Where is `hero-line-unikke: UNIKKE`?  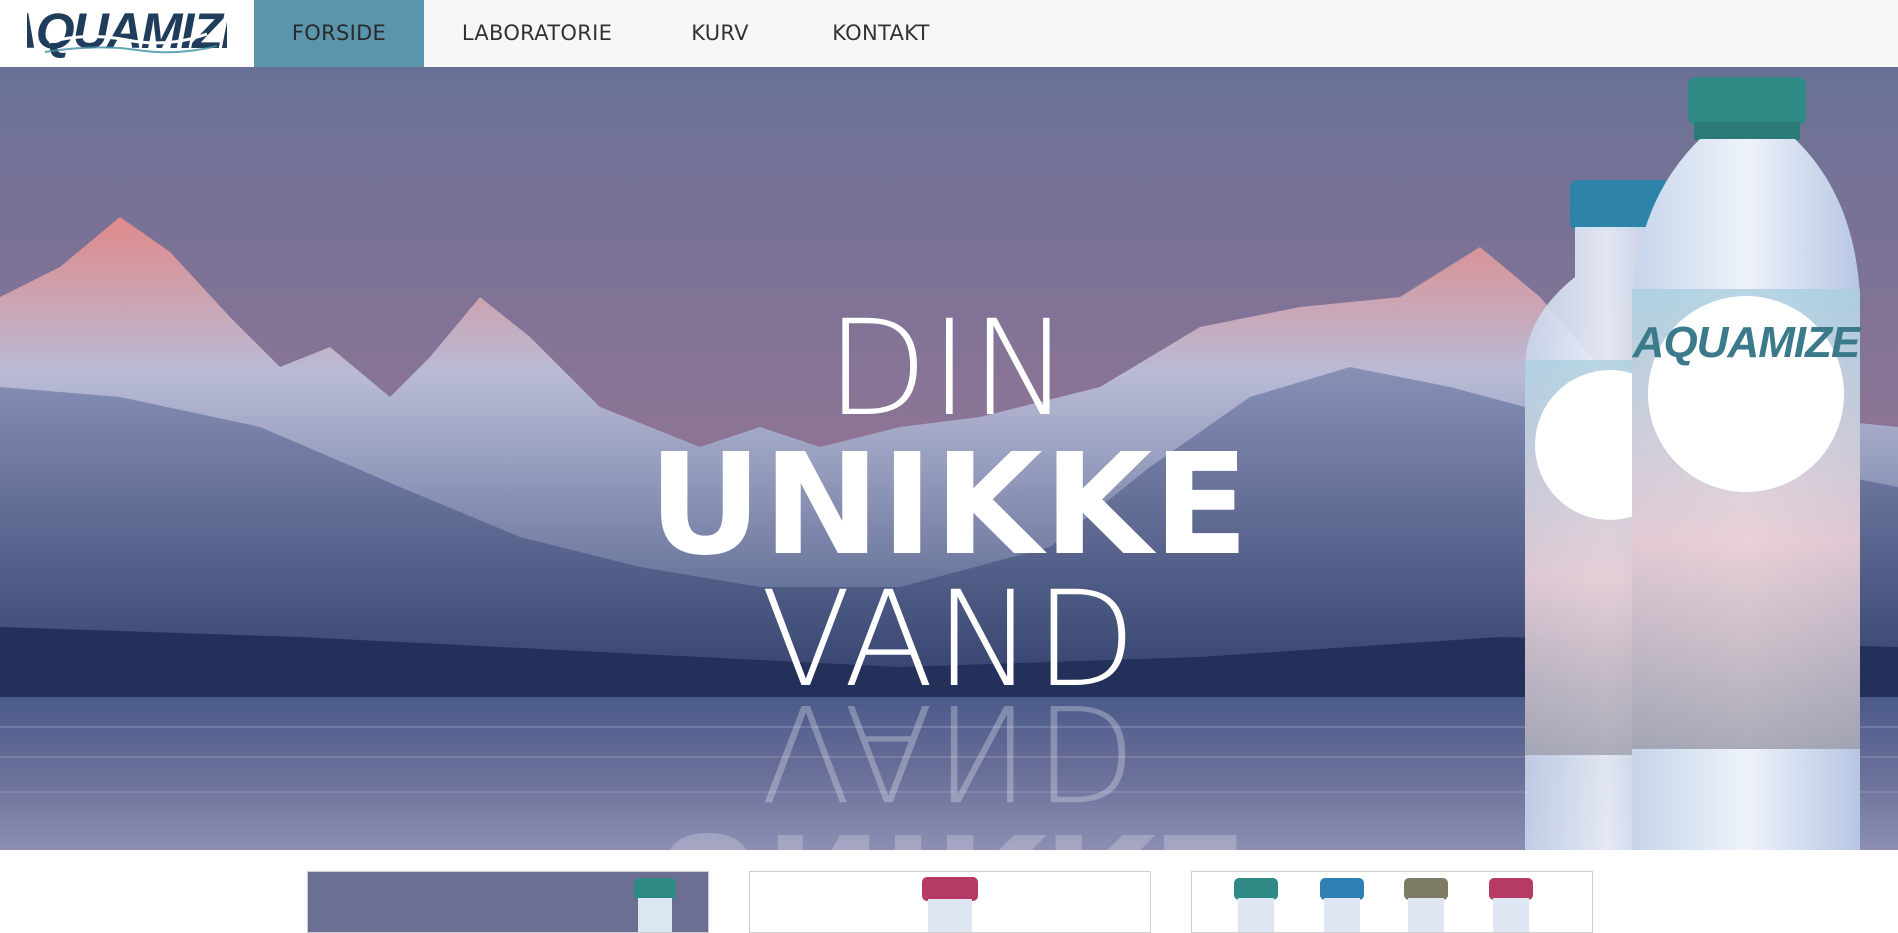 hero-line-unikke: UNIKKE is located at coordinates (949, 505).